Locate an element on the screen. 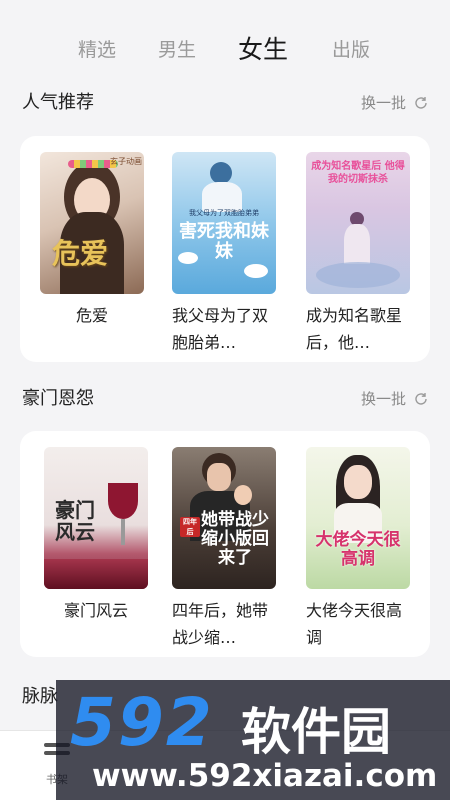  cover-title: 豪门风云 is located at coordinates (75, 521).